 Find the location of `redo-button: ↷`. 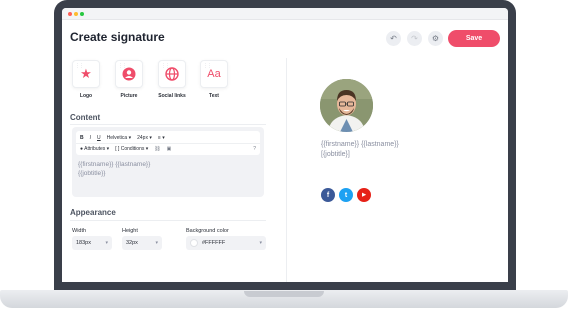

redo-button: ↷ is located at coordinates (414, 38).